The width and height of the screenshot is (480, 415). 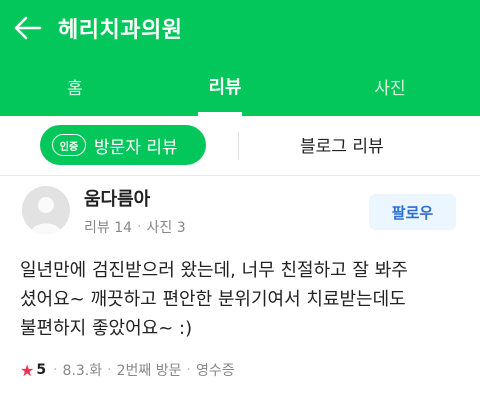 I want to click on review-count: 리뷰 14, so click(x=108, y=228).